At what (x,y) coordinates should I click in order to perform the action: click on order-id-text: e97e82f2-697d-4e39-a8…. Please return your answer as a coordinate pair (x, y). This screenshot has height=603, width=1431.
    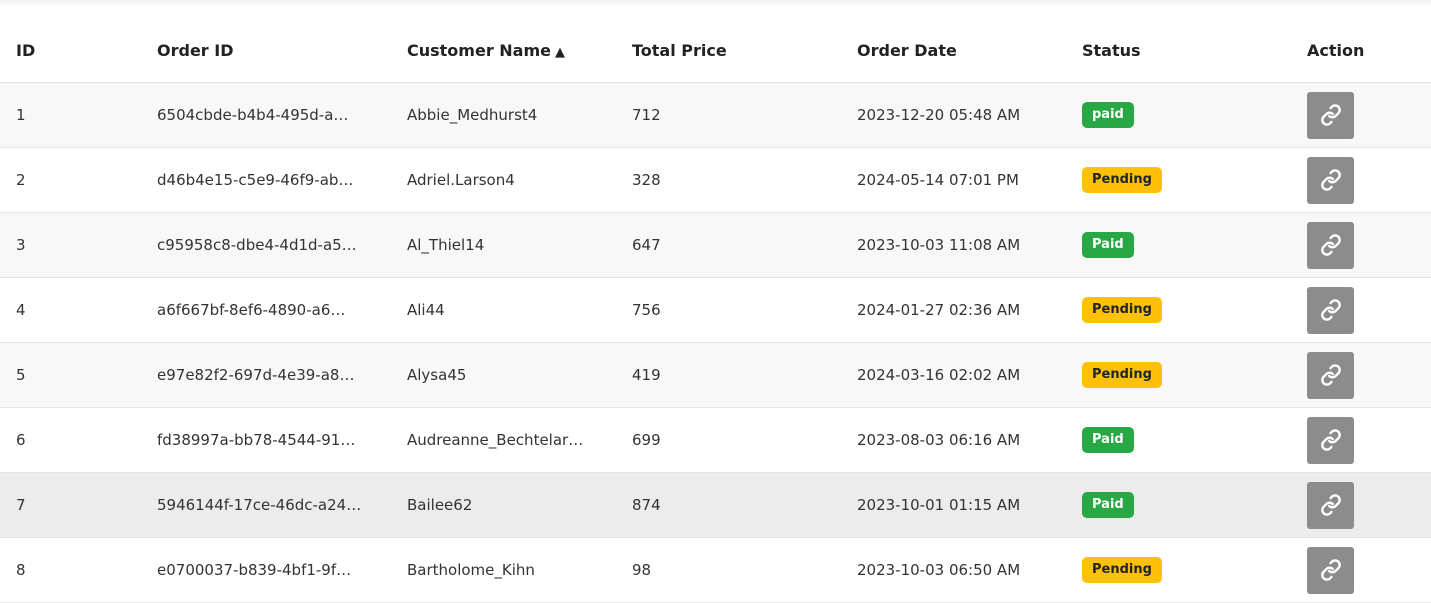
    Looking at the image, I should click on (256, 375).